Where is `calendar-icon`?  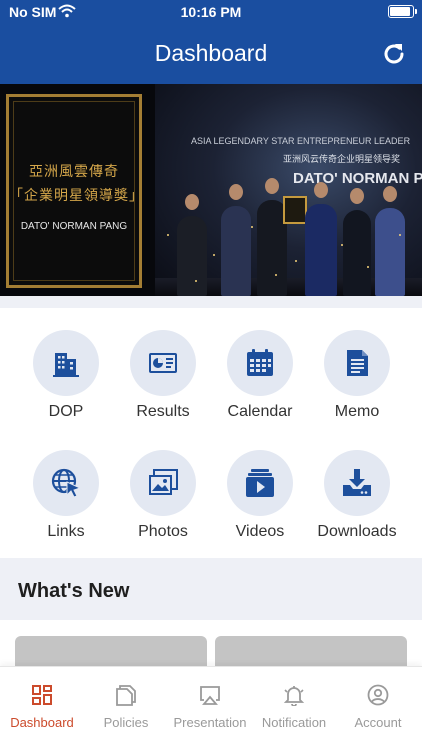
calendar-icon is located at coordinates (260, 362).